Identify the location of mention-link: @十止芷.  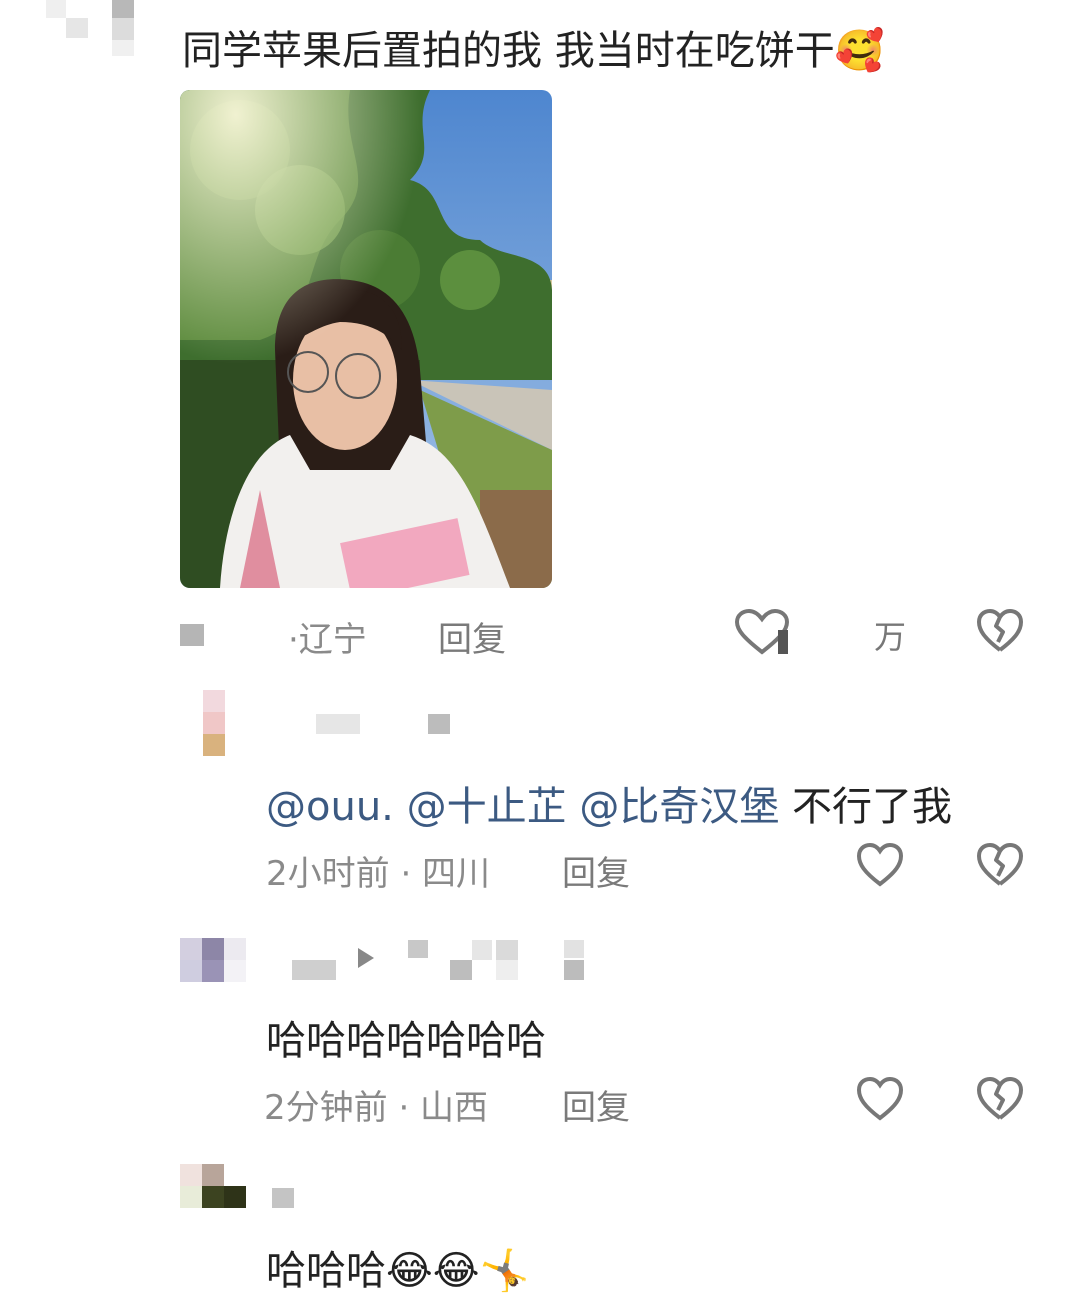
(487, 807).